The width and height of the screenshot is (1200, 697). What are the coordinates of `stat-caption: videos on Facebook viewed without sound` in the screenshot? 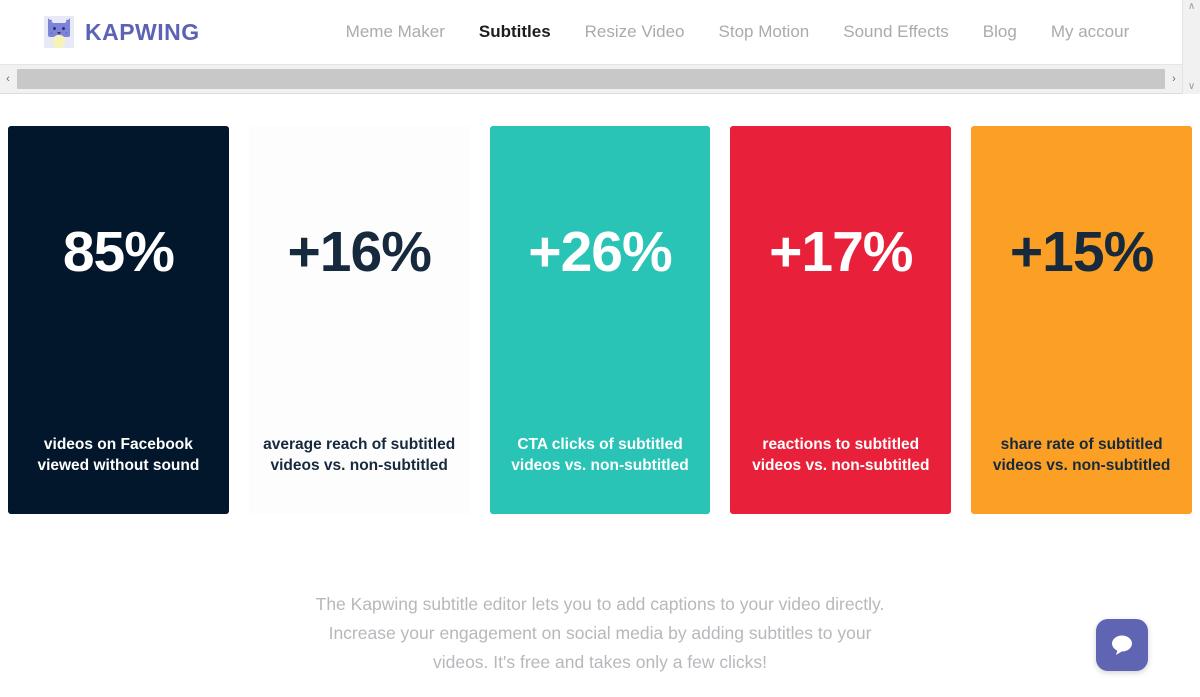 It's located at (118, 455).